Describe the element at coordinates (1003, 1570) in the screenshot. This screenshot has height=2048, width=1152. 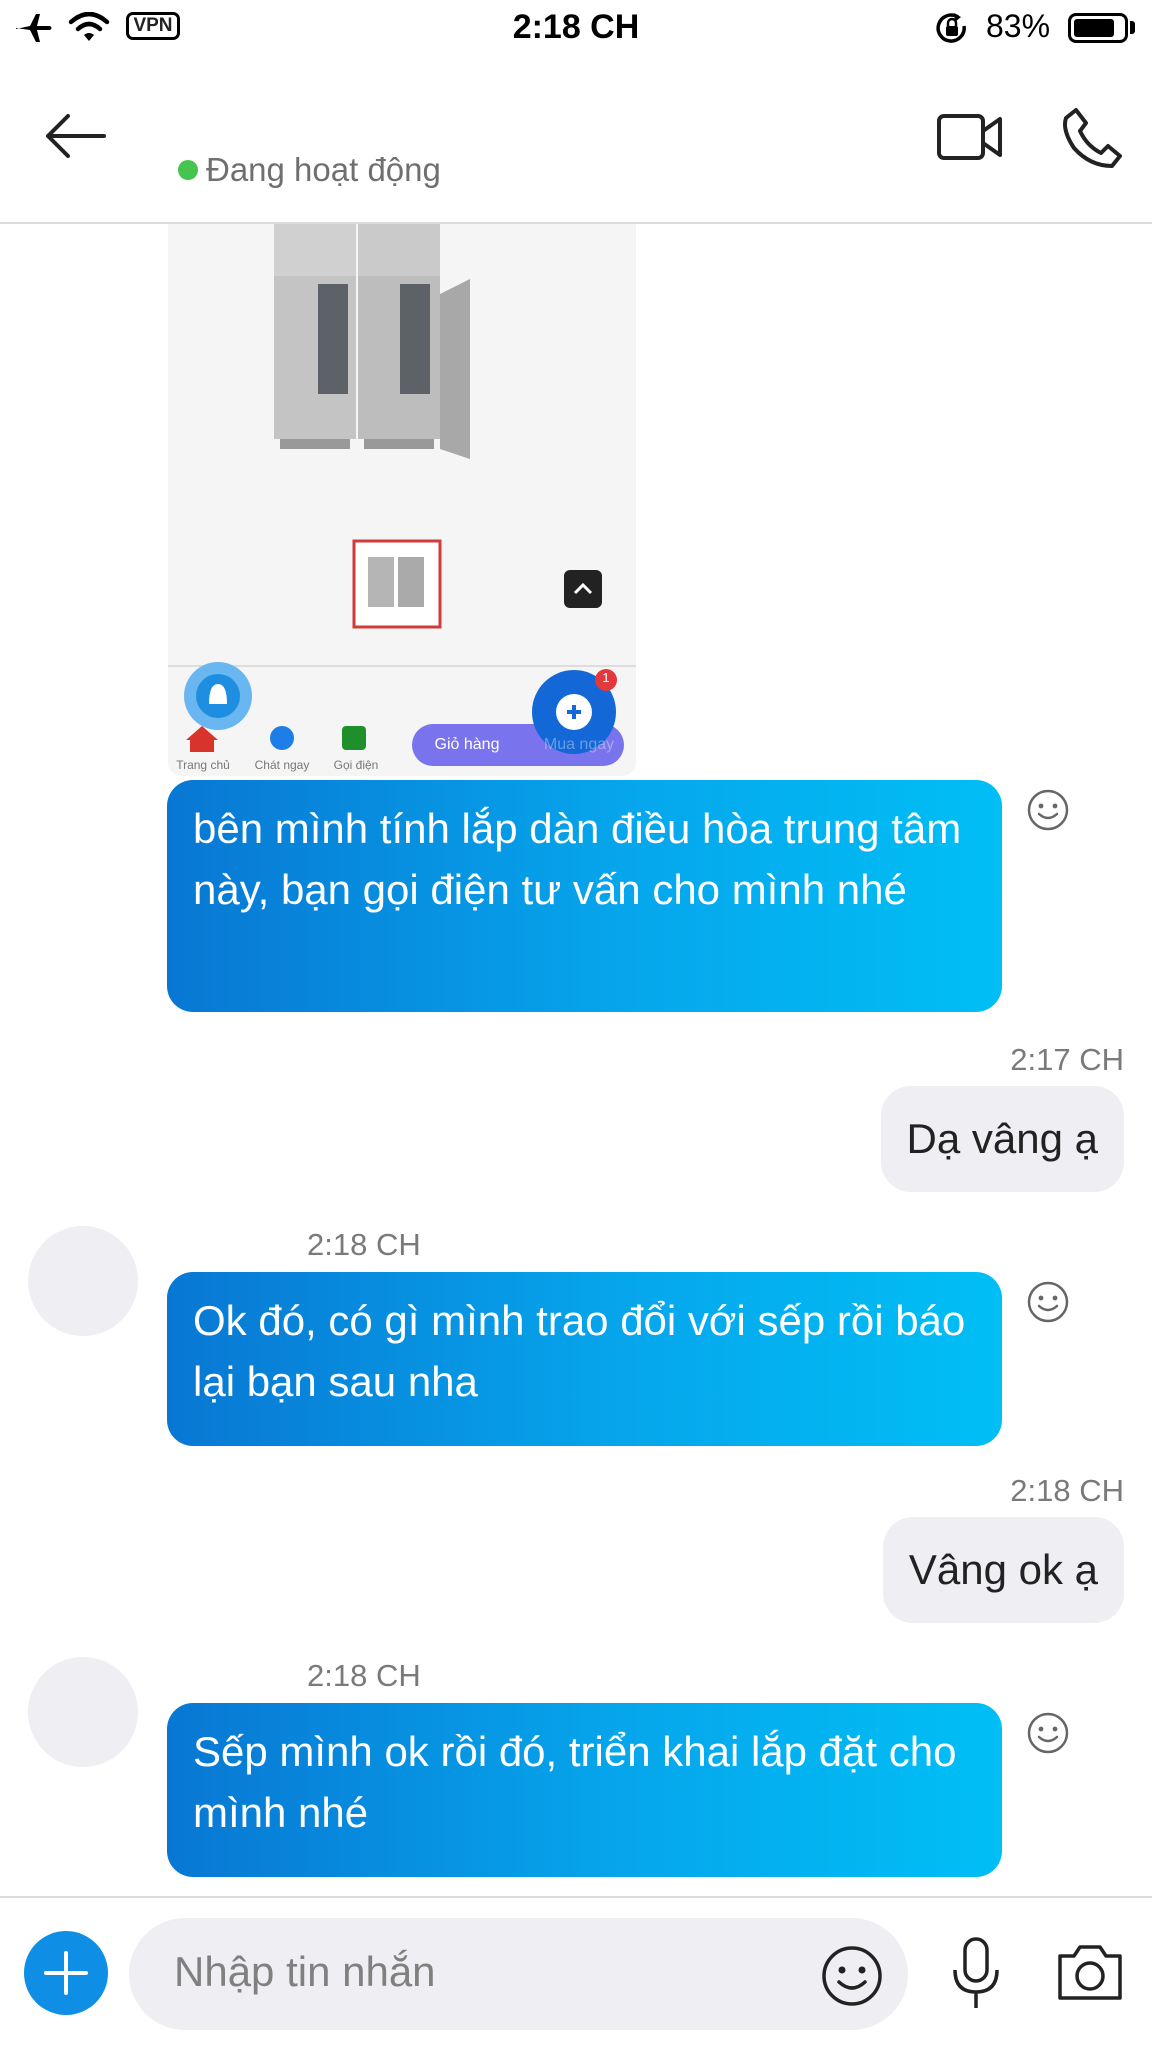
I see `message-bubble-incoming: Vâng ok ạ` at that location.